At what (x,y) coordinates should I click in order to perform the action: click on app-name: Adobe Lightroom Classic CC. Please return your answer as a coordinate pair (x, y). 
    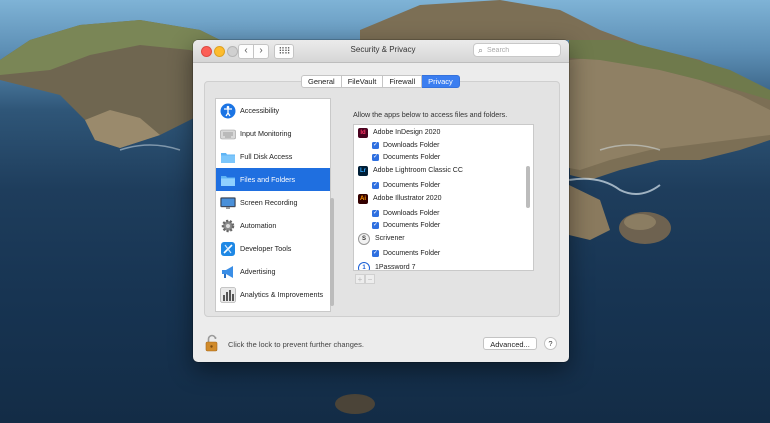
    Looking at the image, I should click on (418, 170).